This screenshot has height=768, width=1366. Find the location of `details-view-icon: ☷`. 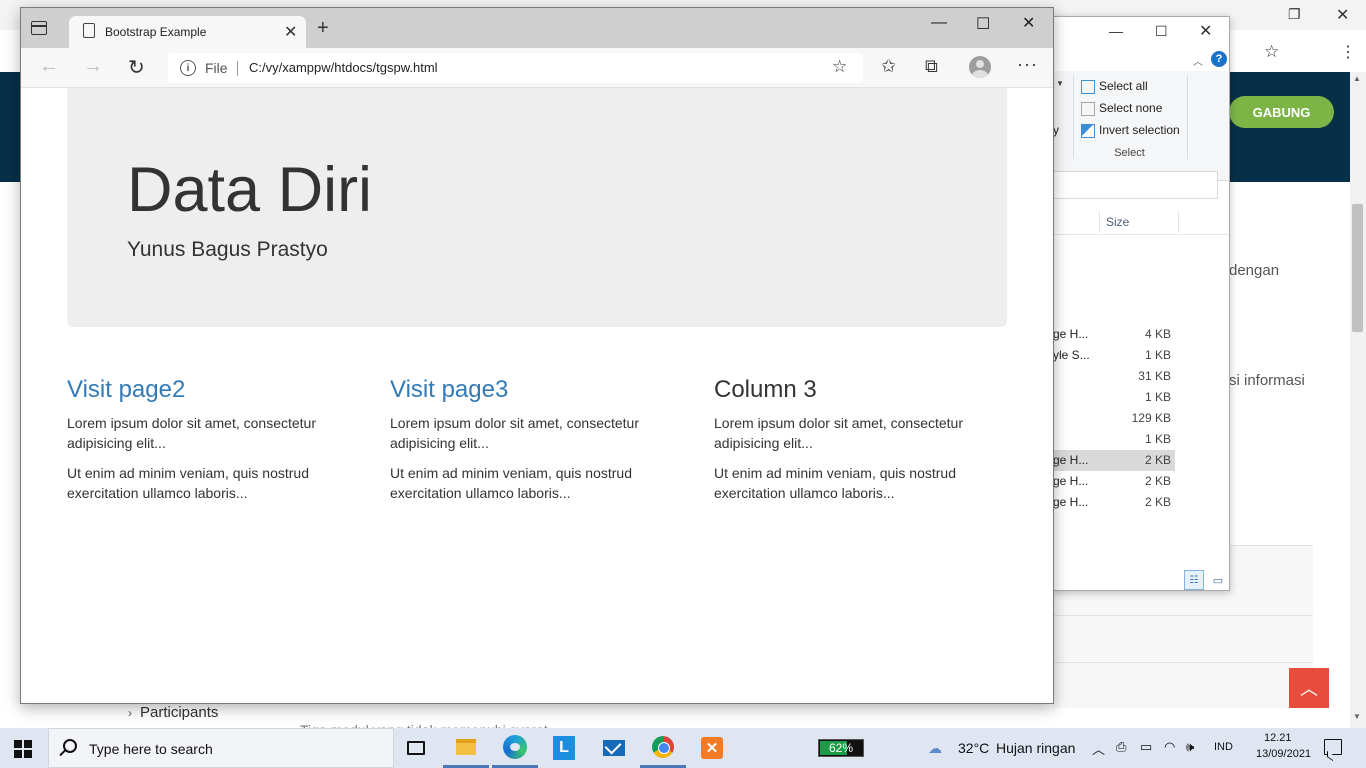

details-view-icon: ☷ is located at coordinates (1194, 580).